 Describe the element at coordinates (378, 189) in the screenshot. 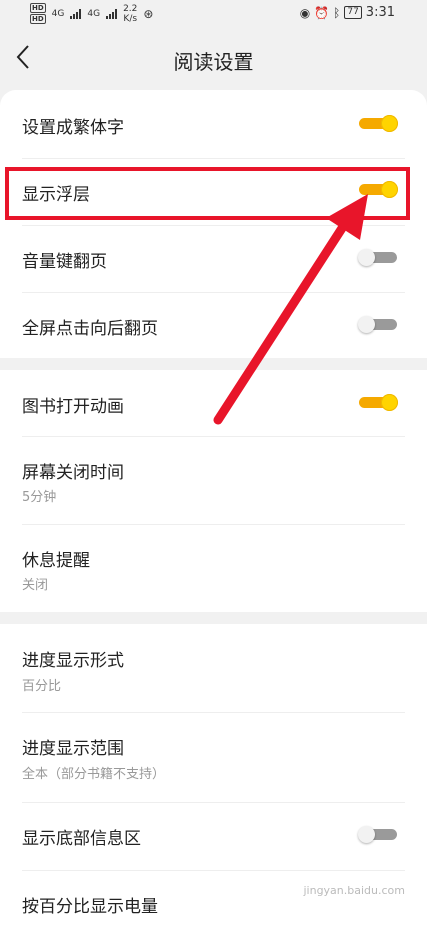

I see `show-overlay-toggle` at that location.